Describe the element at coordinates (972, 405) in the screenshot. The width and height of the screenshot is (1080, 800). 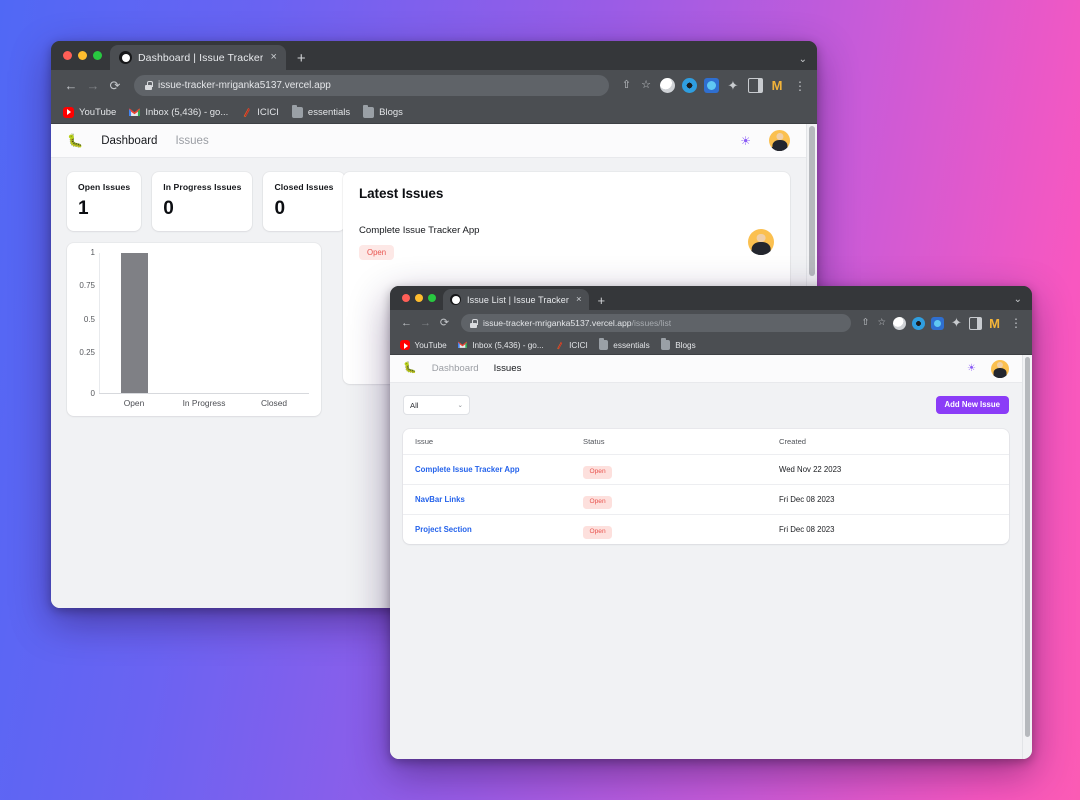
I see `add-new-issue-button: Add New Issue` at that location.